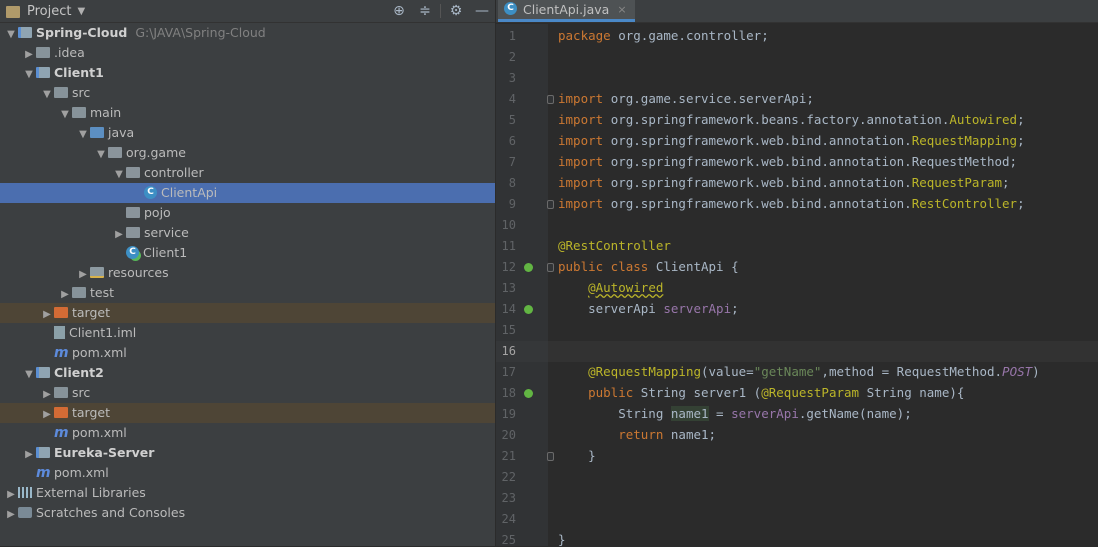 The width and height of the screenshot is (1098, 547). Describe the element at coordinates (512, 204) in the screenshot. I see `line-number: 9` at that location.